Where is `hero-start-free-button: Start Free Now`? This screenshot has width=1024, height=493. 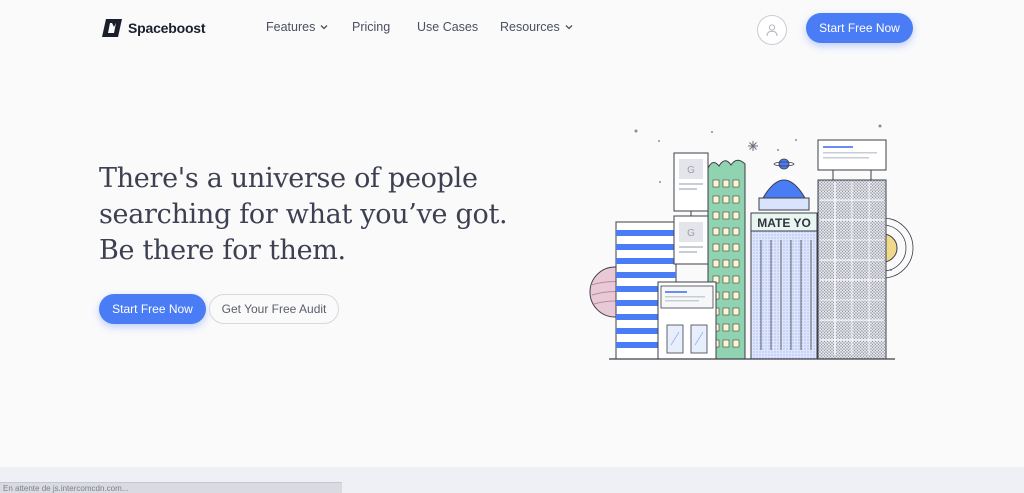 hero-start-free-button: Start Free Now is located at coordinates (152, 309).